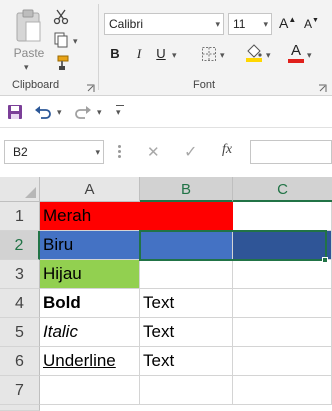 The width and height of the screenshot is (332, 411). I want to click on row-header-1: 1, so click(20, 216).